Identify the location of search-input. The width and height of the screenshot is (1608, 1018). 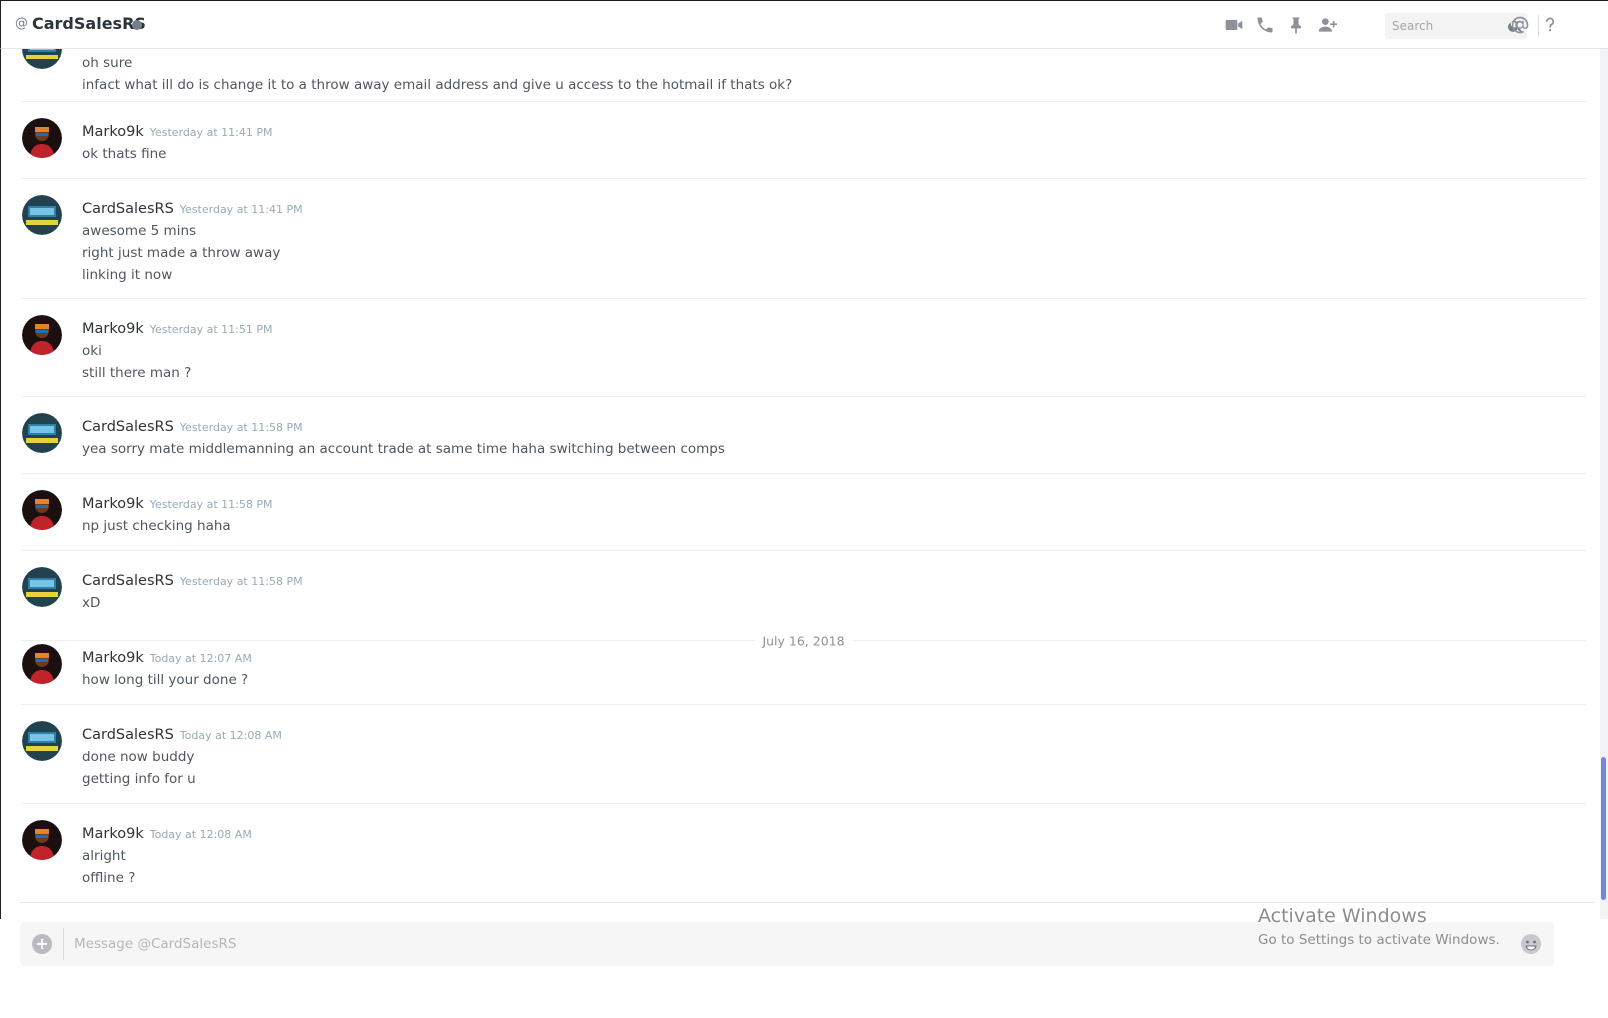
(1456, 26).